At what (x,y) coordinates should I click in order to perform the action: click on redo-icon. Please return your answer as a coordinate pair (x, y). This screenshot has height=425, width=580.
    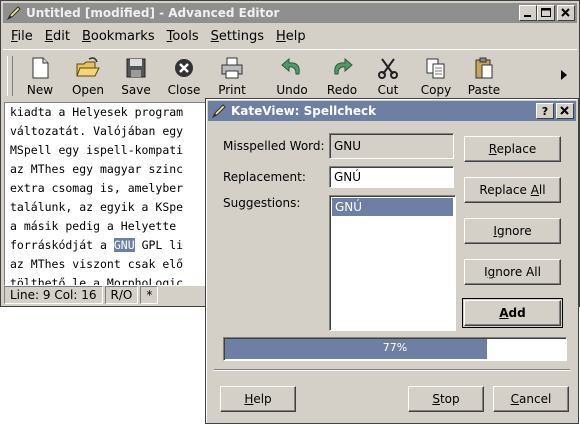
    Looking at the image, I should click on (343, 66).